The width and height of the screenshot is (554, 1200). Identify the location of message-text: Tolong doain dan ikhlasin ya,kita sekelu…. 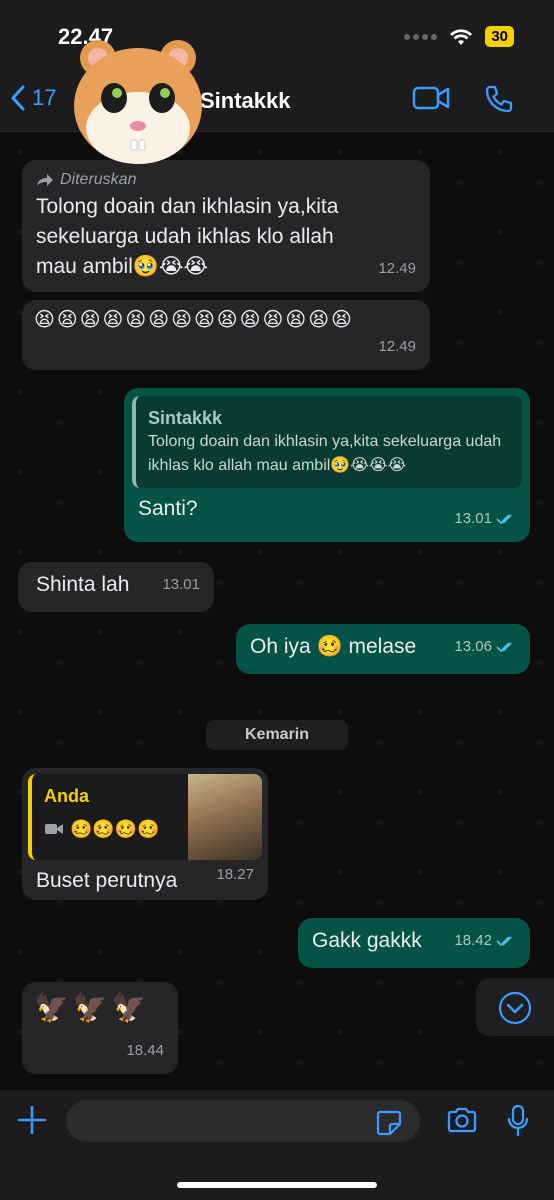
(187, 236).